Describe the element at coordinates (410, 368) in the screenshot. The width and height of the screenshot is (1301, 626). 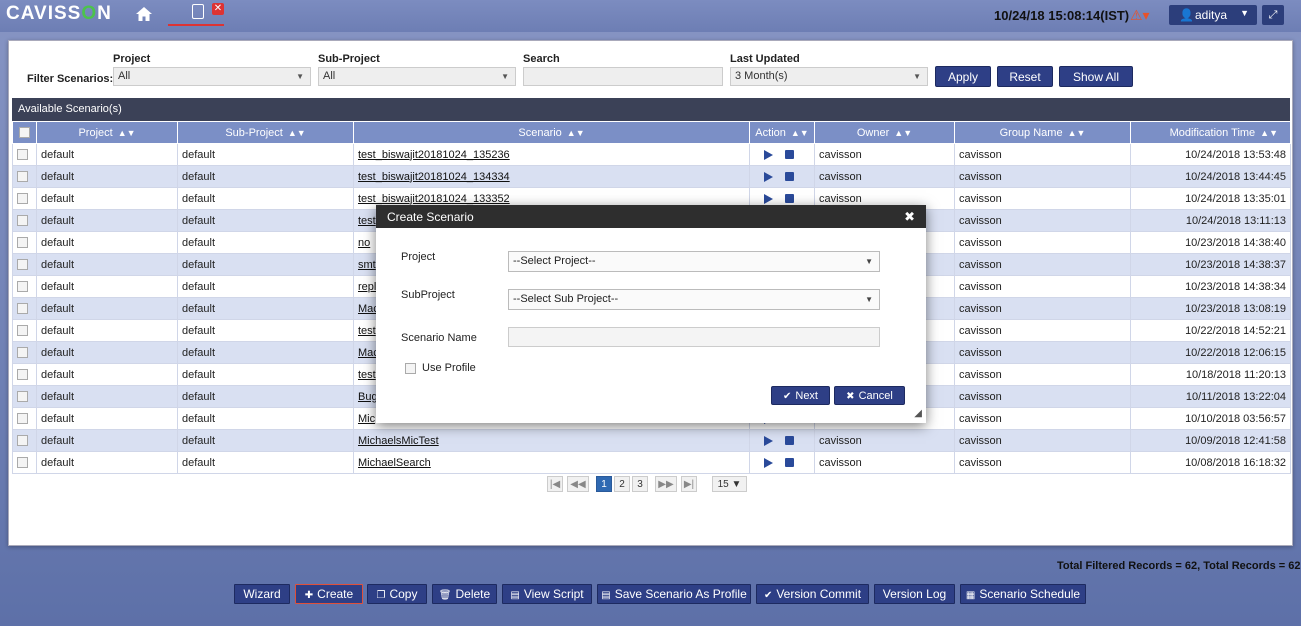
I see `use-profile-checkbox` at that location.